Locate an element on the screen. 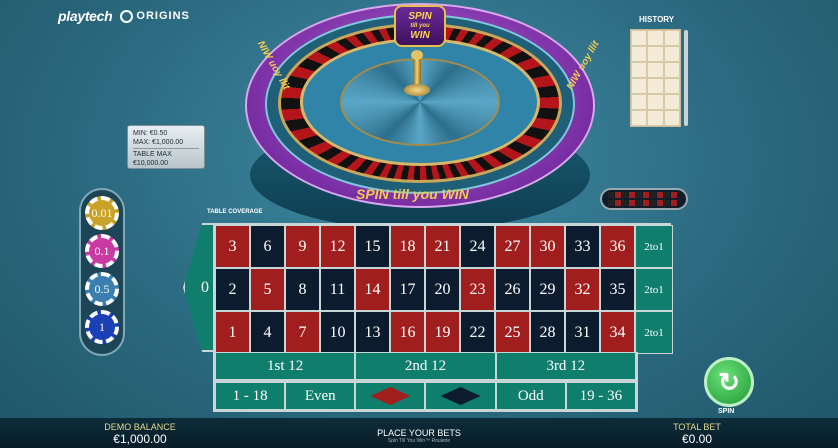 The image size is (838, 448). logo-line-2: till you is located at coordinates (420, 26).